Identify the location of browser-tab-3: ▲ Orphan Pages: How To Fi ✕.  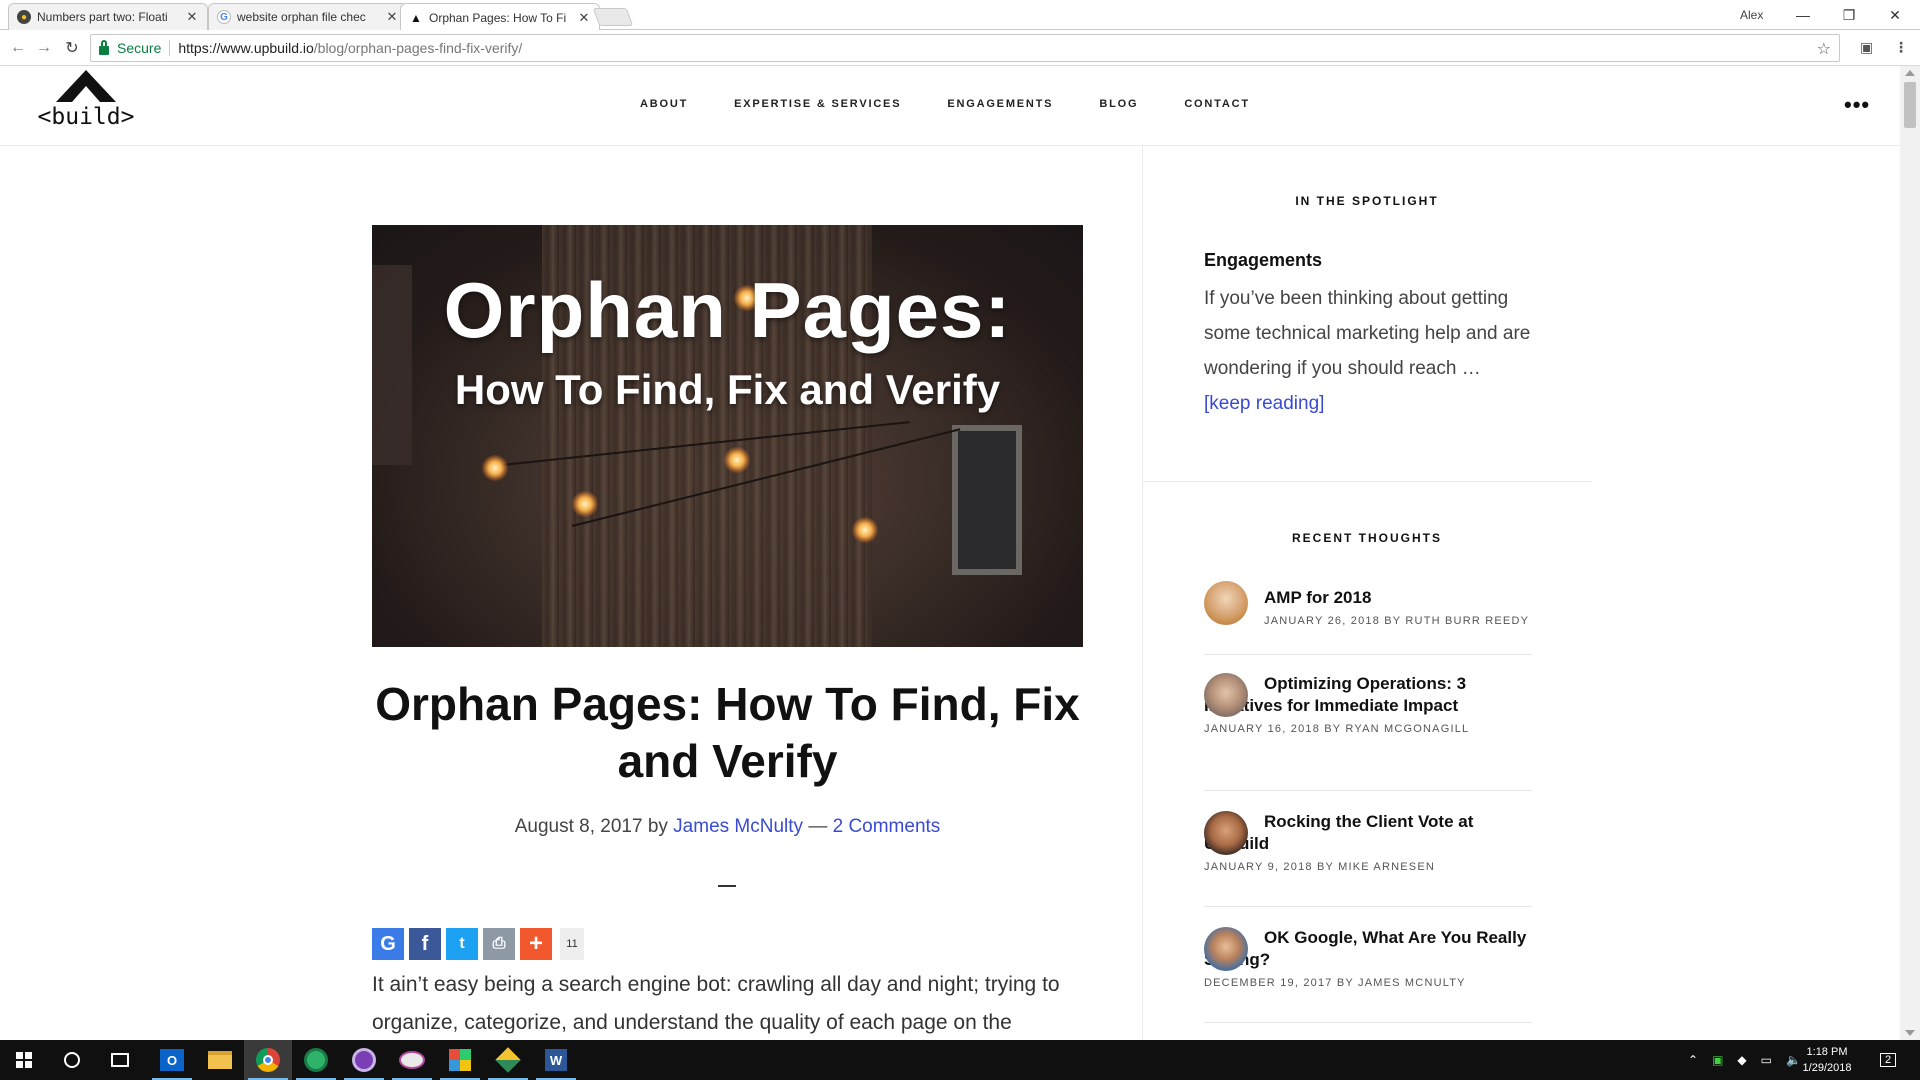
(500, 17).